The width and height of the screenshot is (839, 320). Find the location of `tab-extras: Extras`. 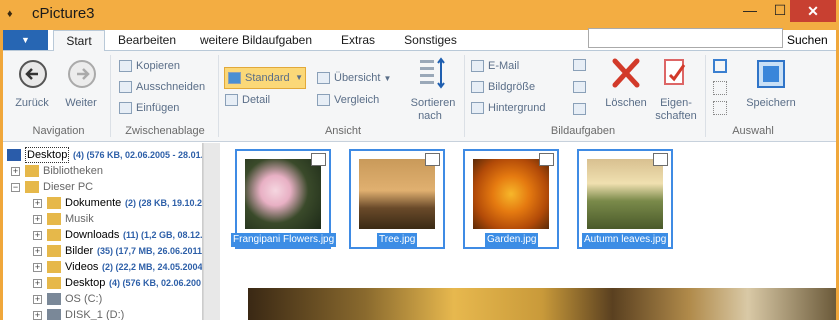

tab-extras: Extras is located at coordinates (358, 40).